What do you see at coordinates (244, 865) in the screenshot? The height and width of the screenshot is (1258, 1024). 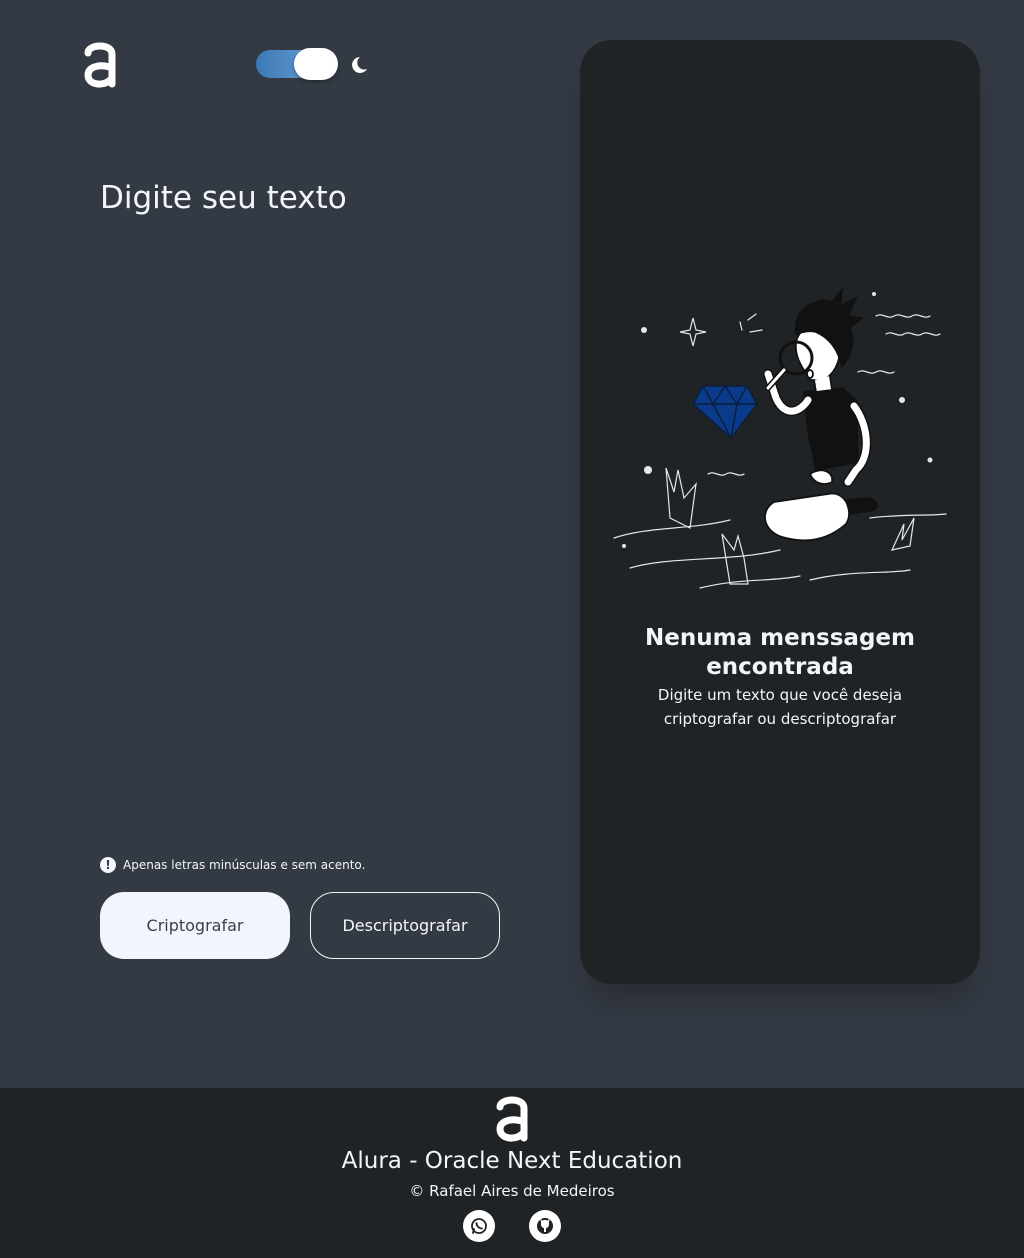 I see `hint-text: Apenas letras minúsculas e sem acento.` at bounding box center [244, 865].